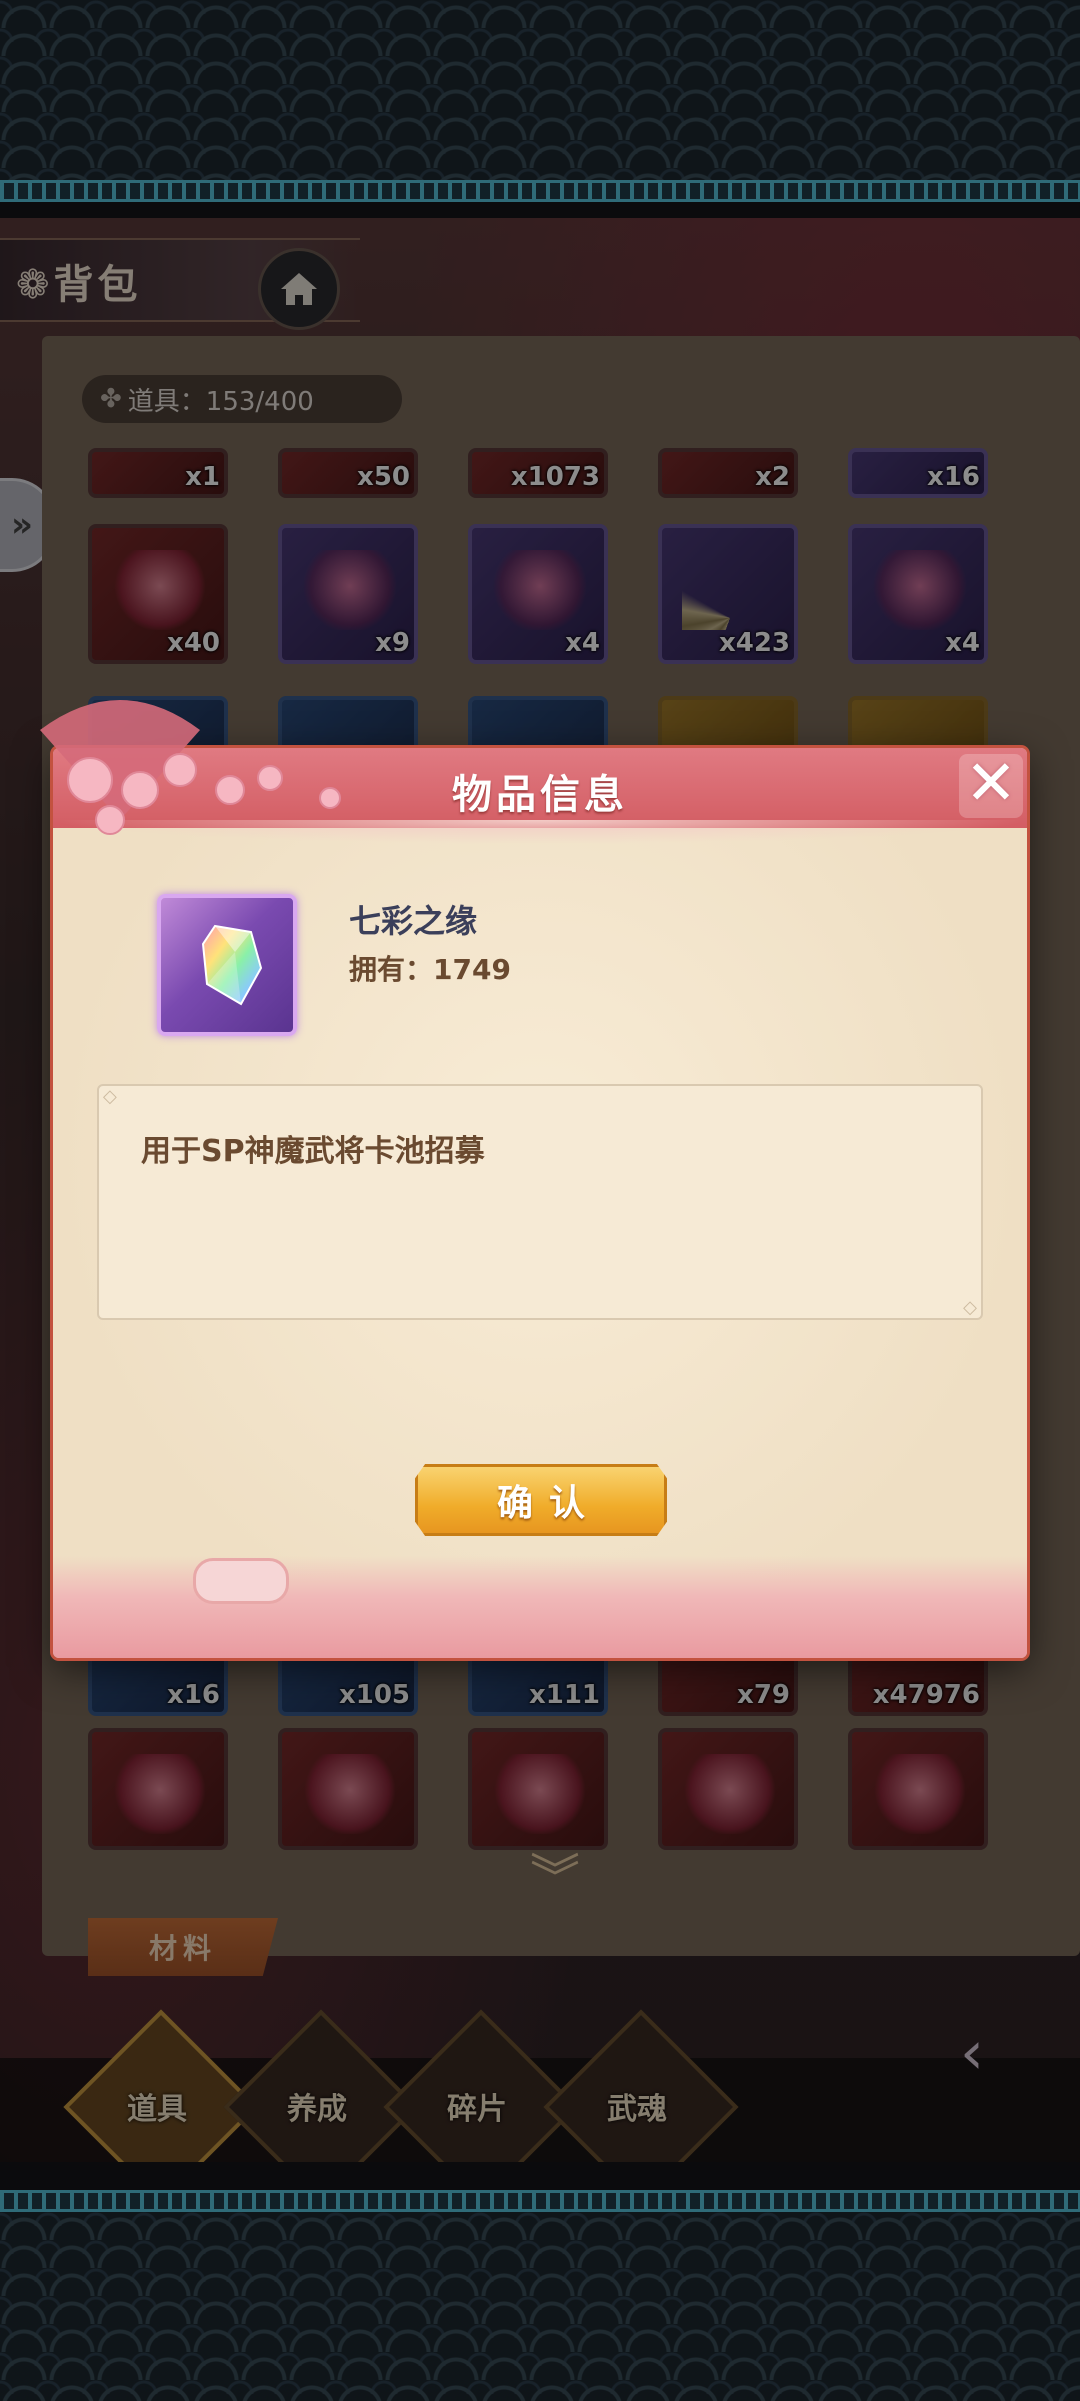 The width and height of the screenshot is (1080, 2401). I want to click on close-icon: ✕, so click(991, 783).